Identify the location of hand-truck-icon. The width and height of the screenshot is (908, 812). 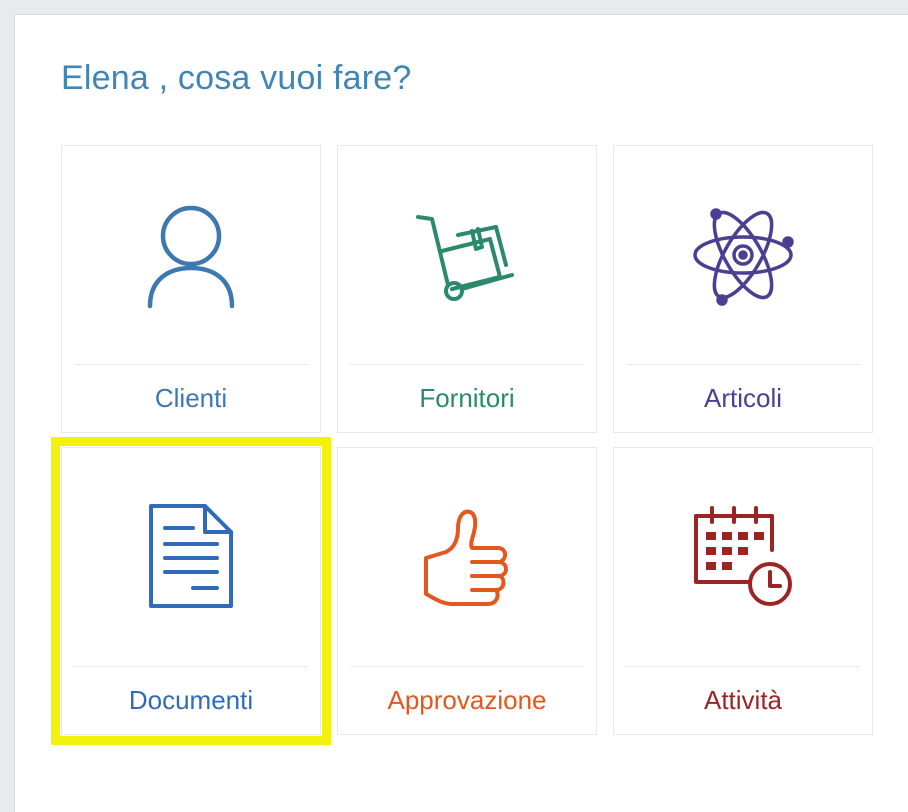
(467, 255).